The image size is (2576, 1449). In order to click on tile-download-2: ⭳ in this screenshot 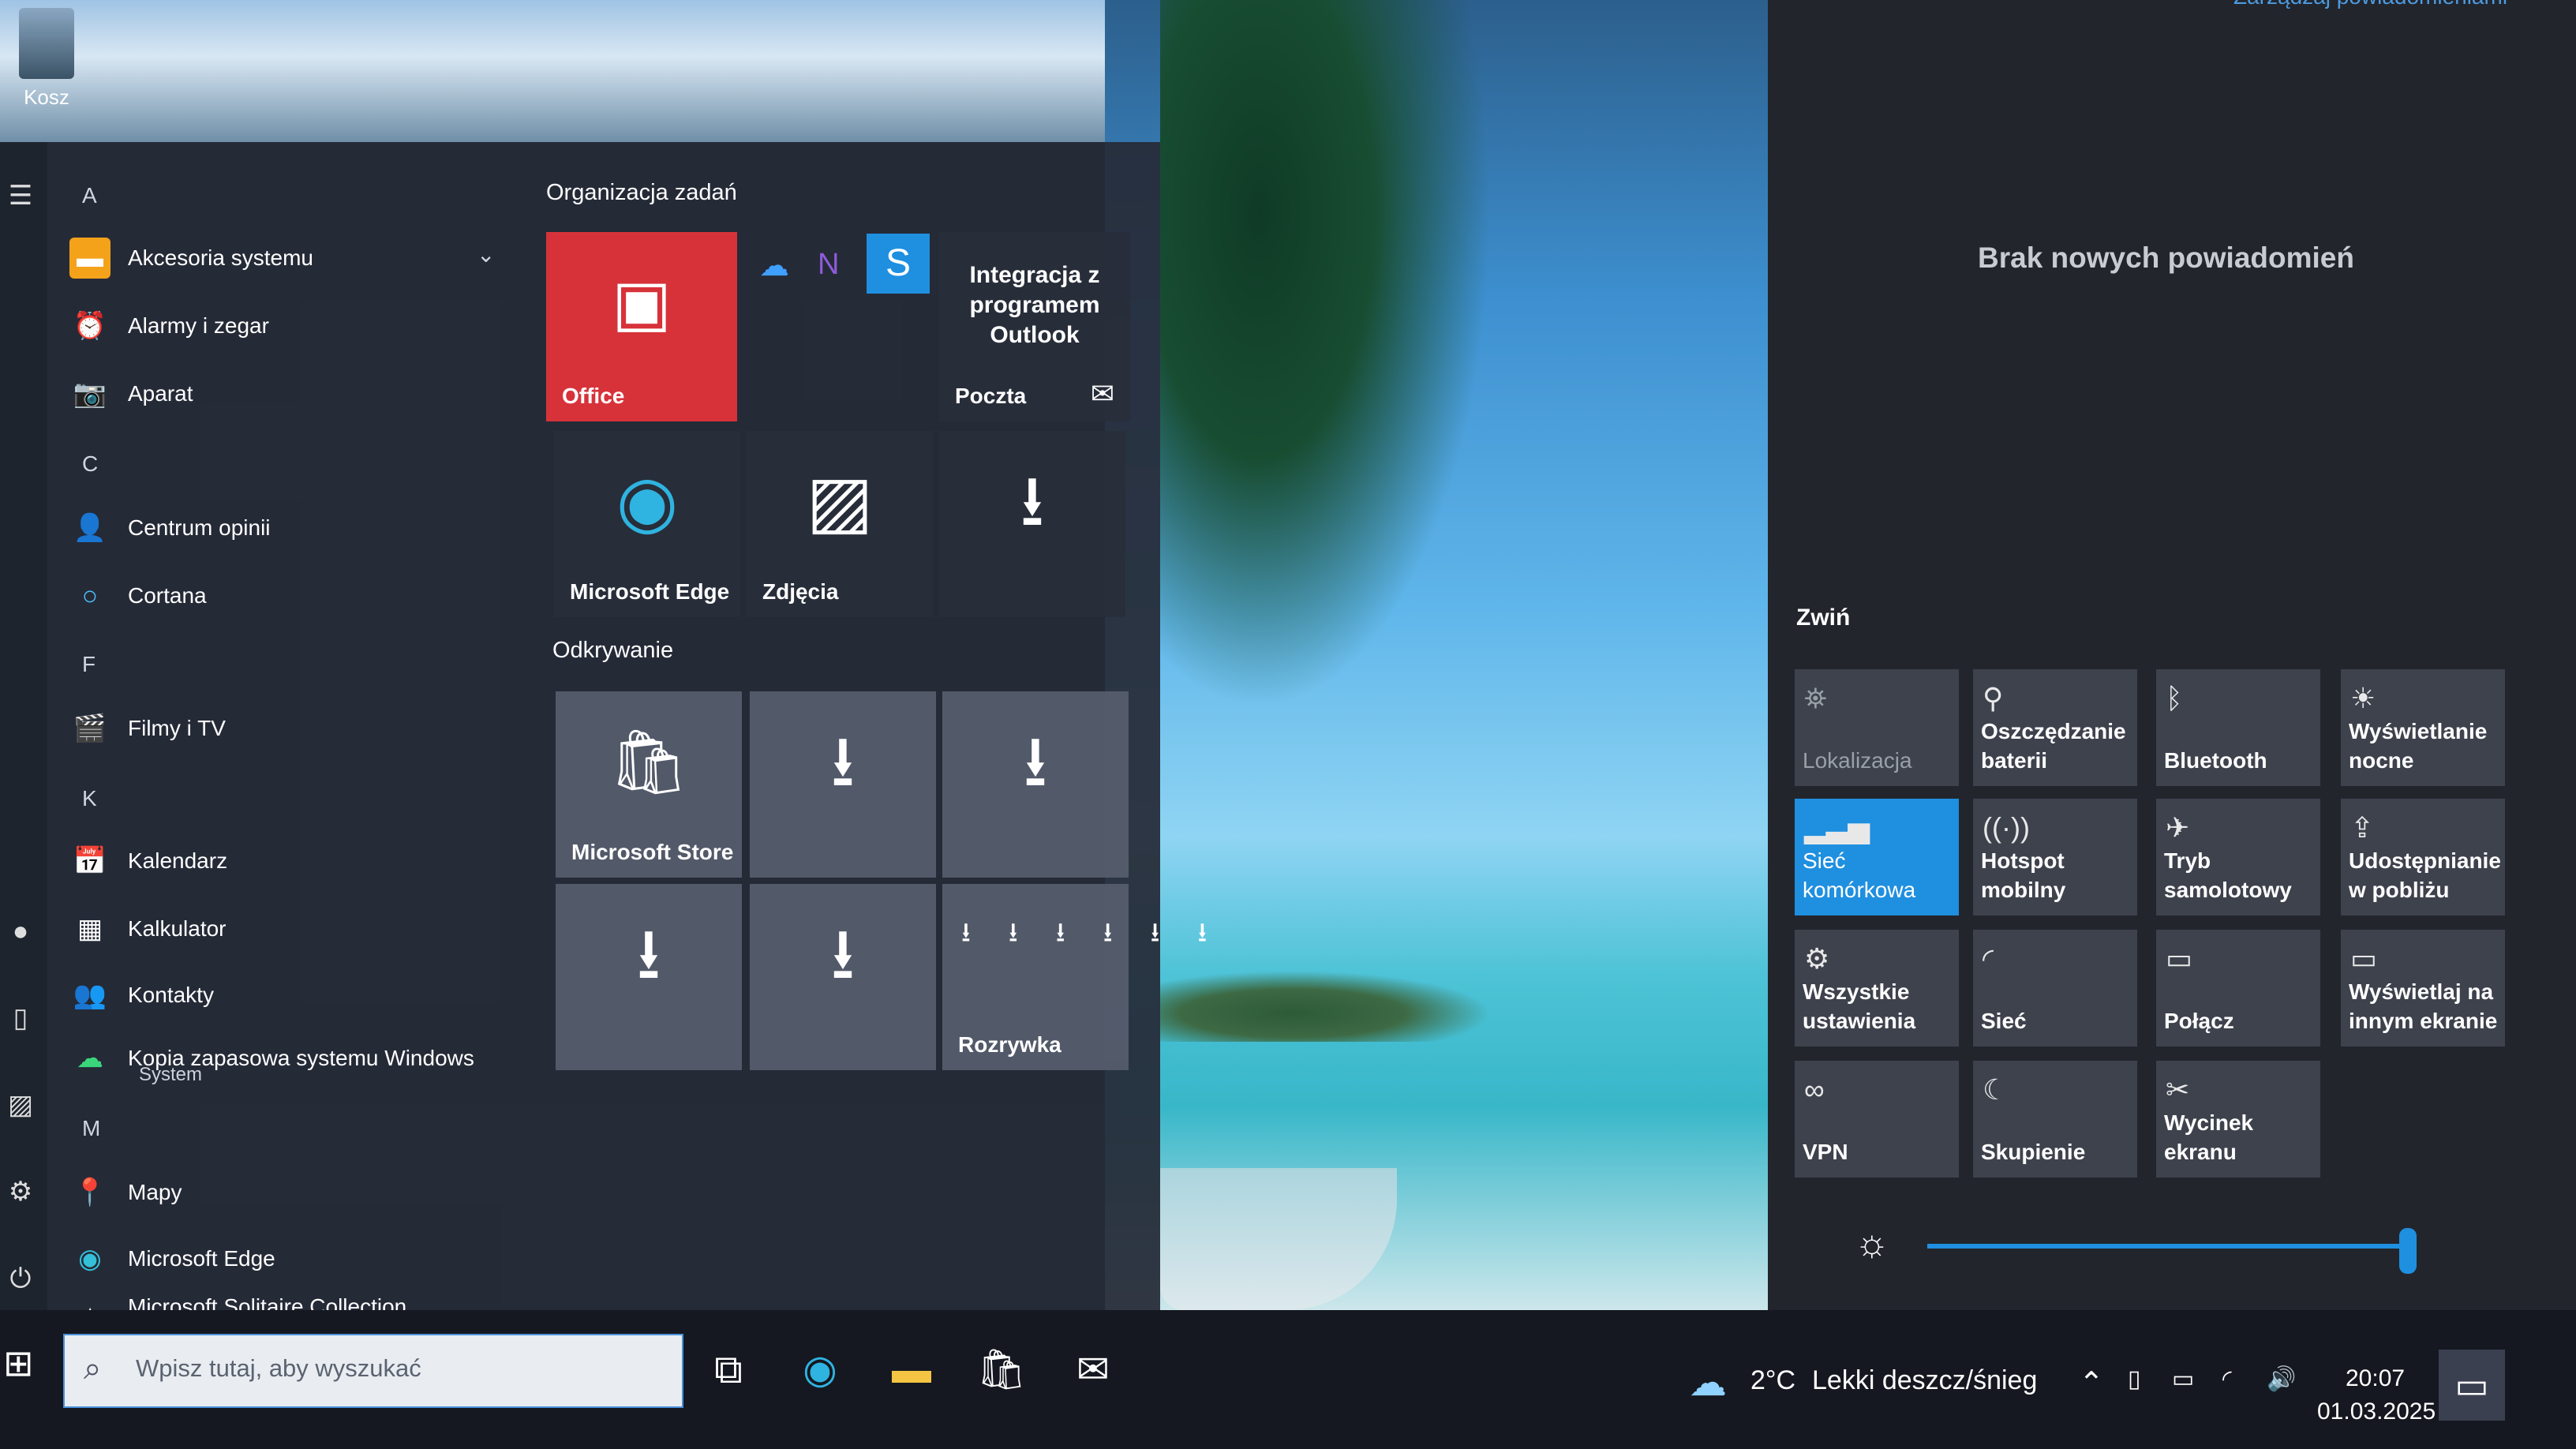, I will do `click(843, 784)`.